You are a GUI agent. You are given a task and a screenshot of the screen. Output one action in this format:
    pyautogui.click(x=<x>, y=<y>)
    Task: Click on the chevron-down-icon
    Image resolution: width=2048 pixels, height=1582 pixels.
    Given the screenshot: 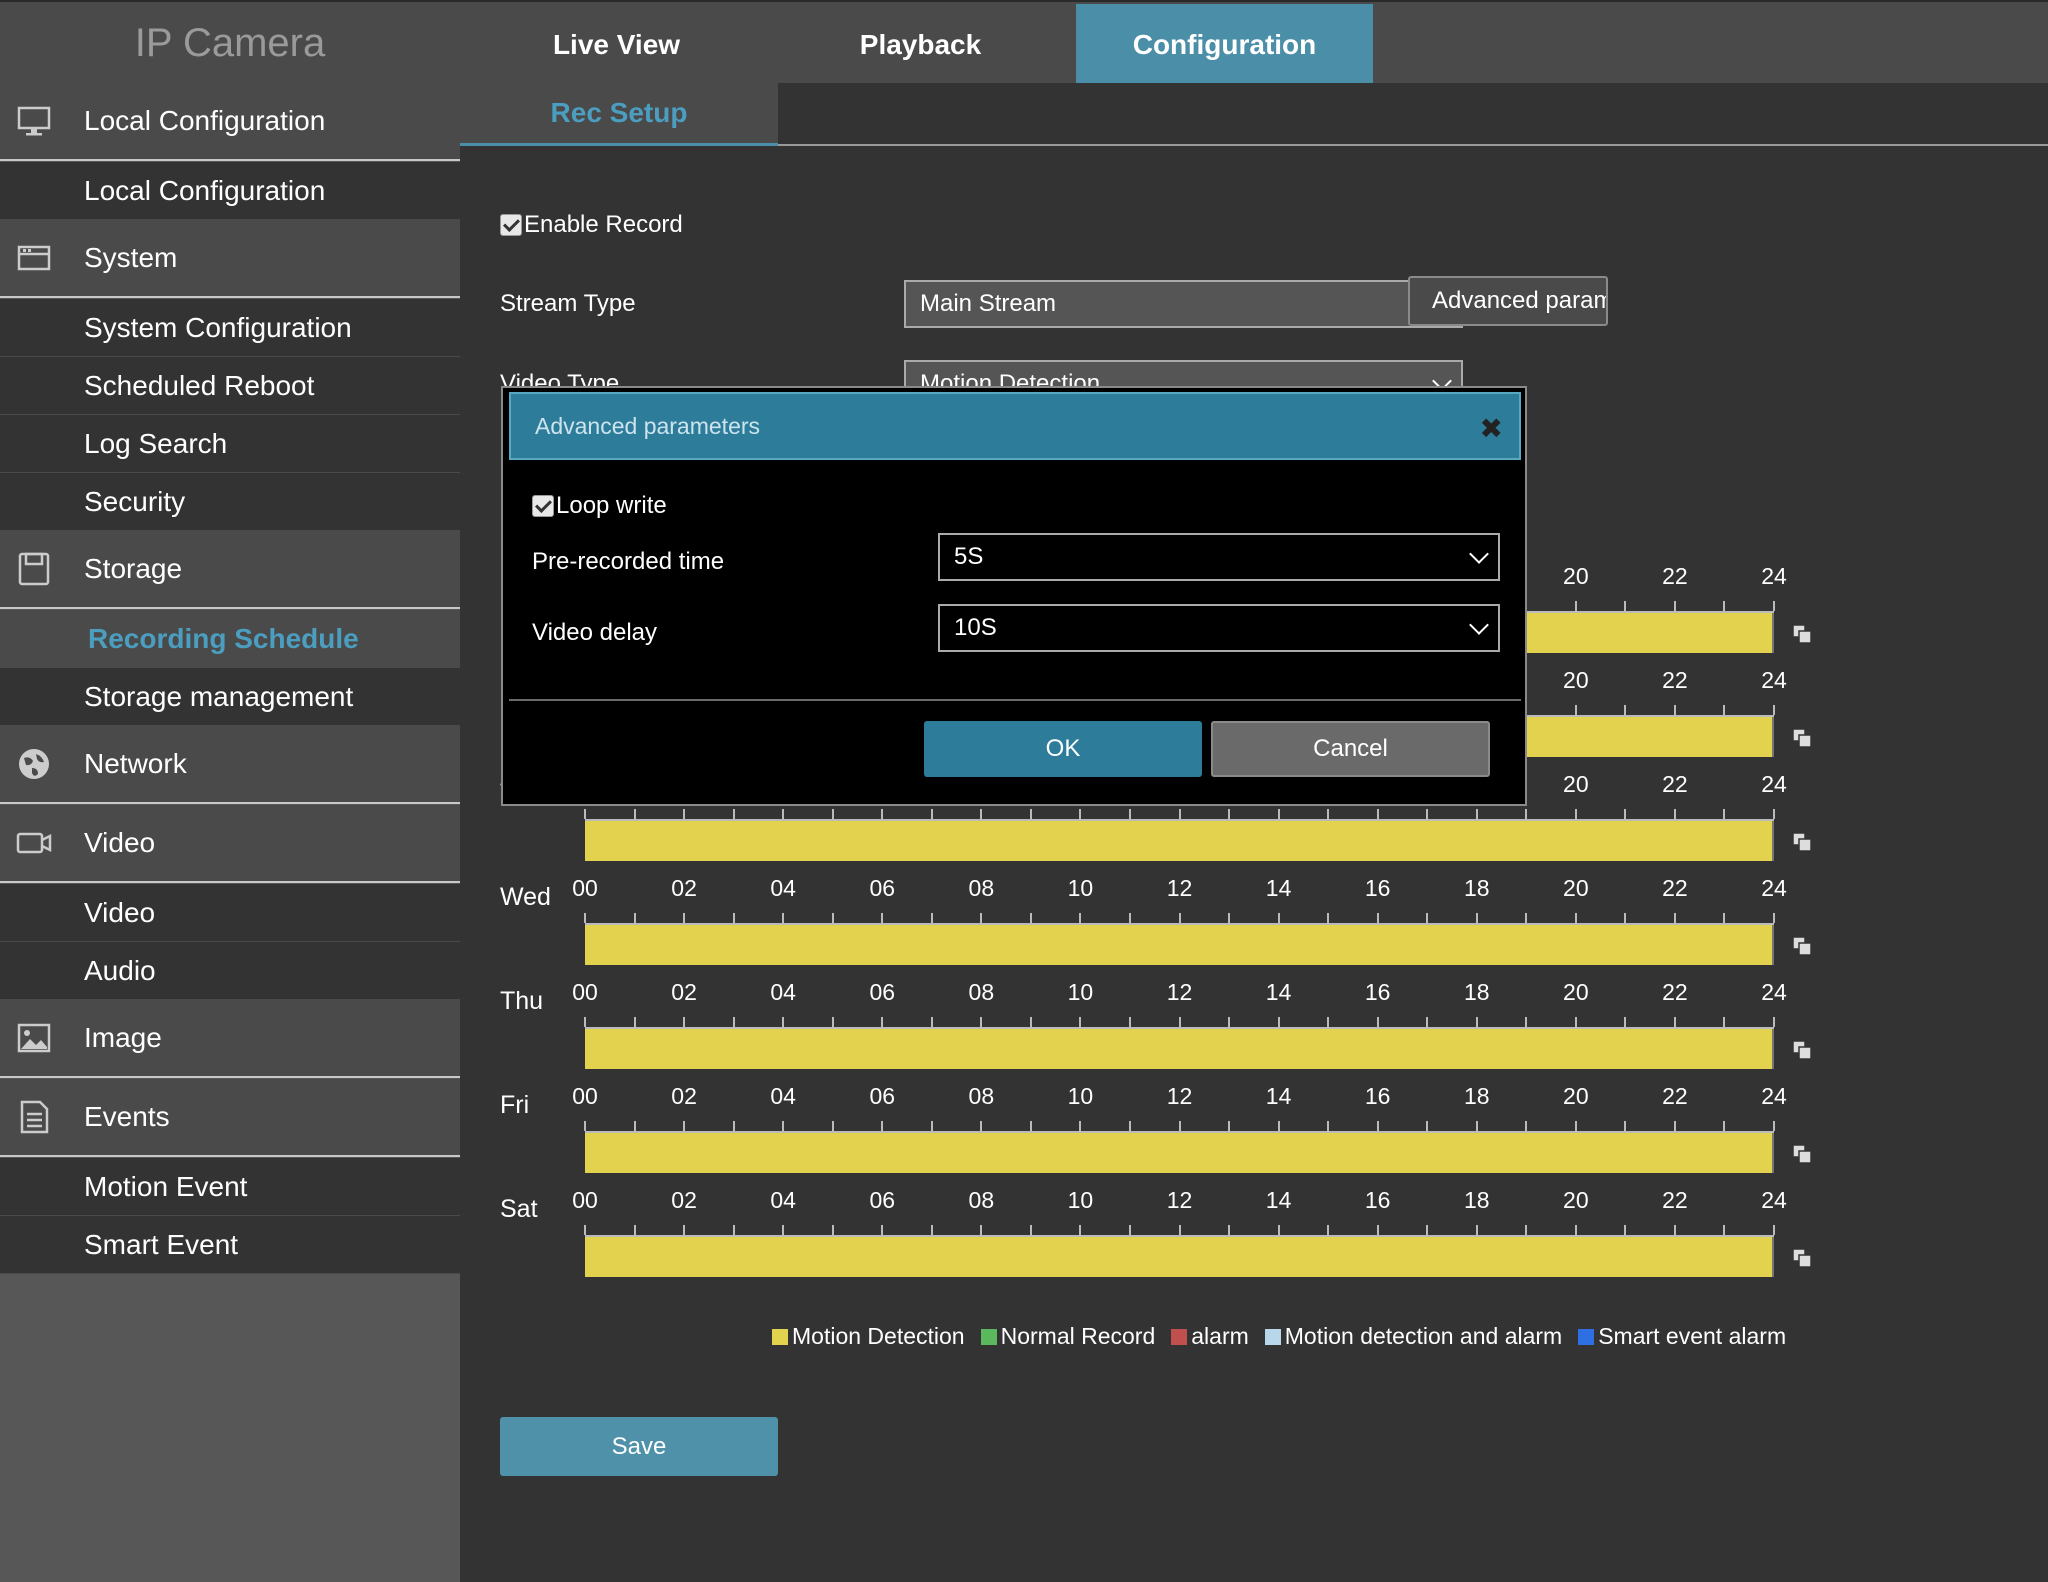 What is the action you would take?
    pyautogui.click(x=1479, y=554)
    